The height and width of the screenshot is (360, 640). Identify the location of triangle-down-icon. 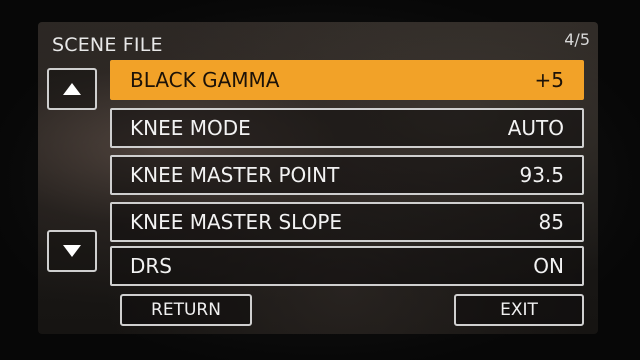
(72, 251).